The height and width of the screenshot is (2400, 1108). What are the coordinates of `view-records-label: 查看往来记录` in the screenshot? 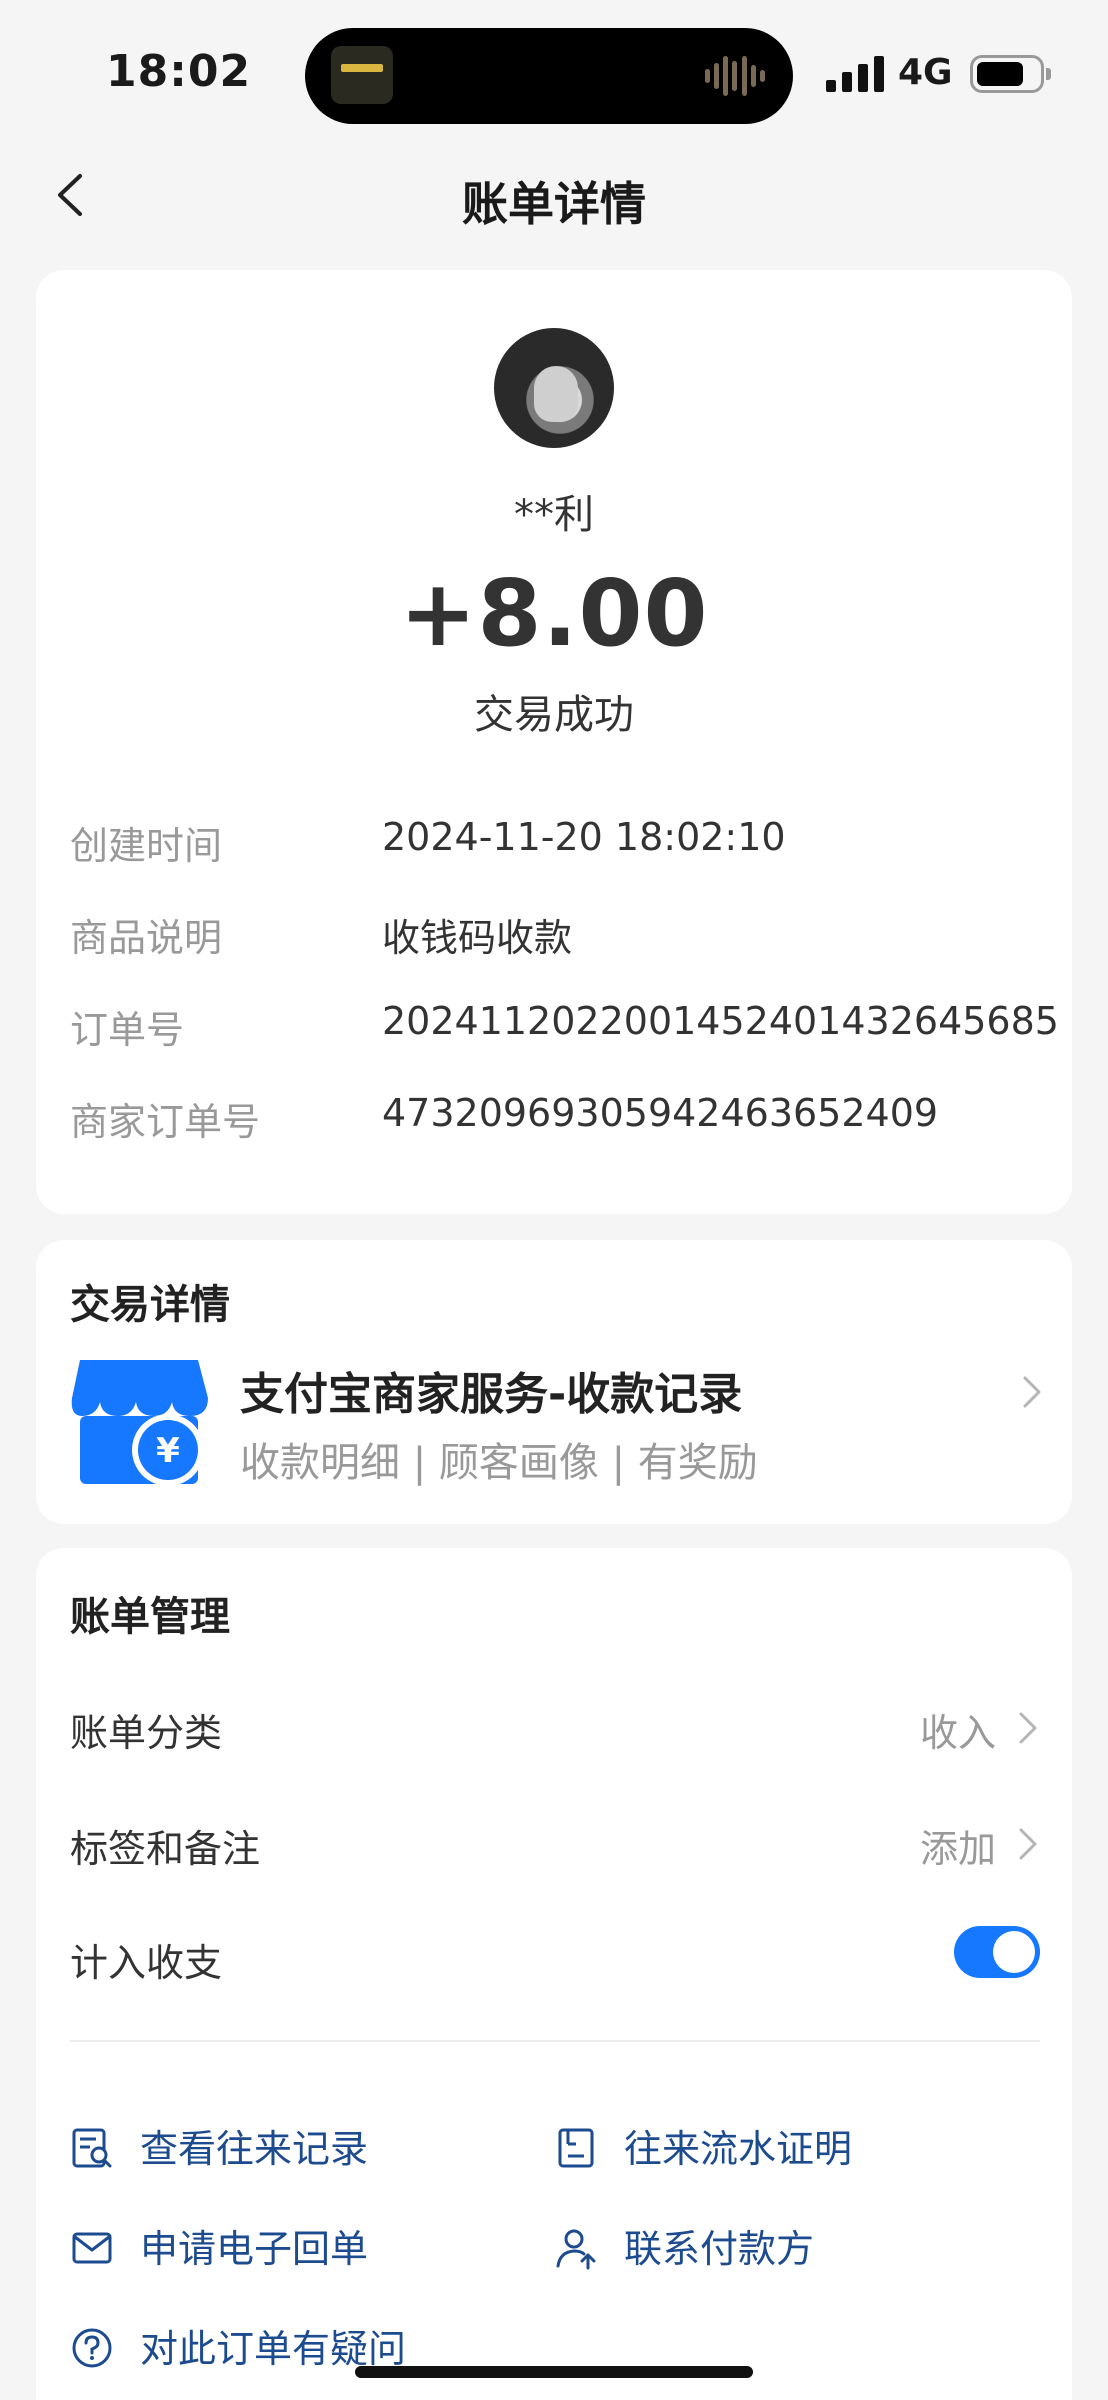 It's located at (254, 2149).